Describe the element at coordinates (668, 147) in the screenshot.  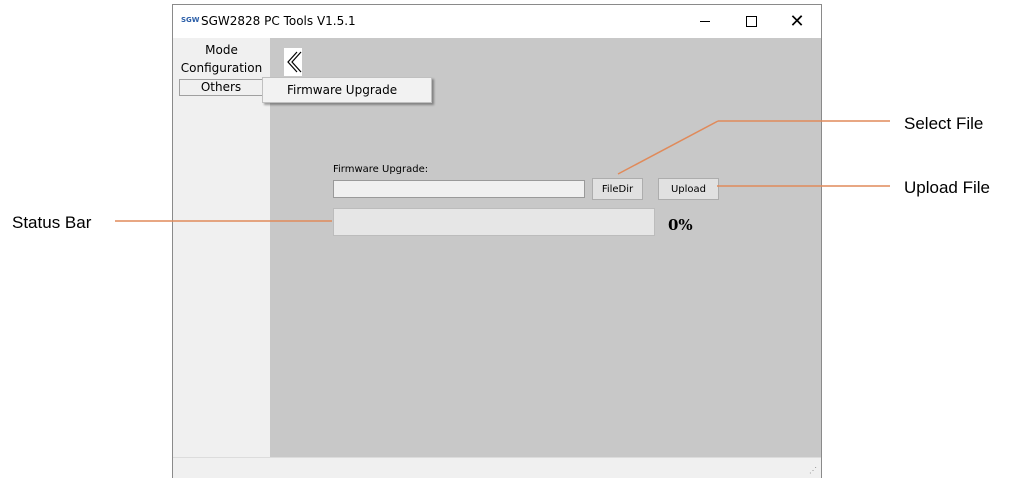
I see `leader-select-file-diagonal` at that location.